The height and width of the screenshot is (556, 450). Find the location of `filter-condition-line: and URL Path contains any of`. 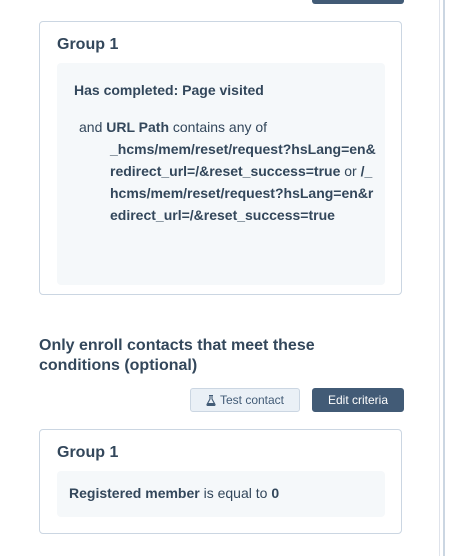

filter-condition-line: and URL Path contains any of is located at coordinates (173, 127).